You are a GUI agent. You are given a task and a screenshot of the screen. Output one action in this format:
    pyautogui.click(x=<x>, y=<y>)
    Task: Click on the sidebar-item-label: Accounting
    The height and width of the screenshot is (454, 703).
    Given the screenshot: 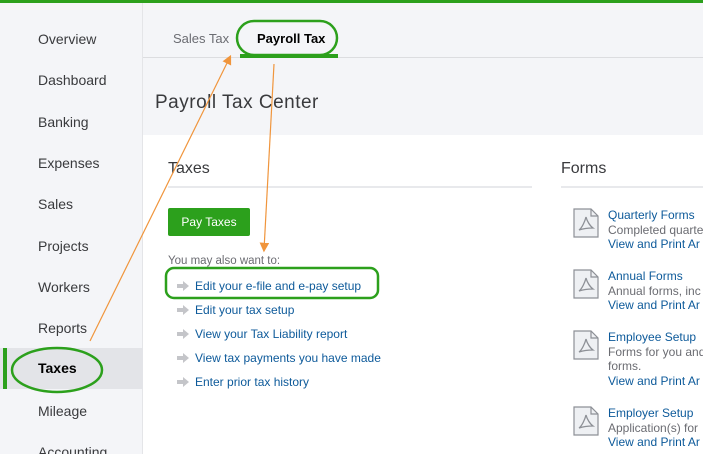 What is the action you would take?
    pyautogui.click(x=73, y=449)
    